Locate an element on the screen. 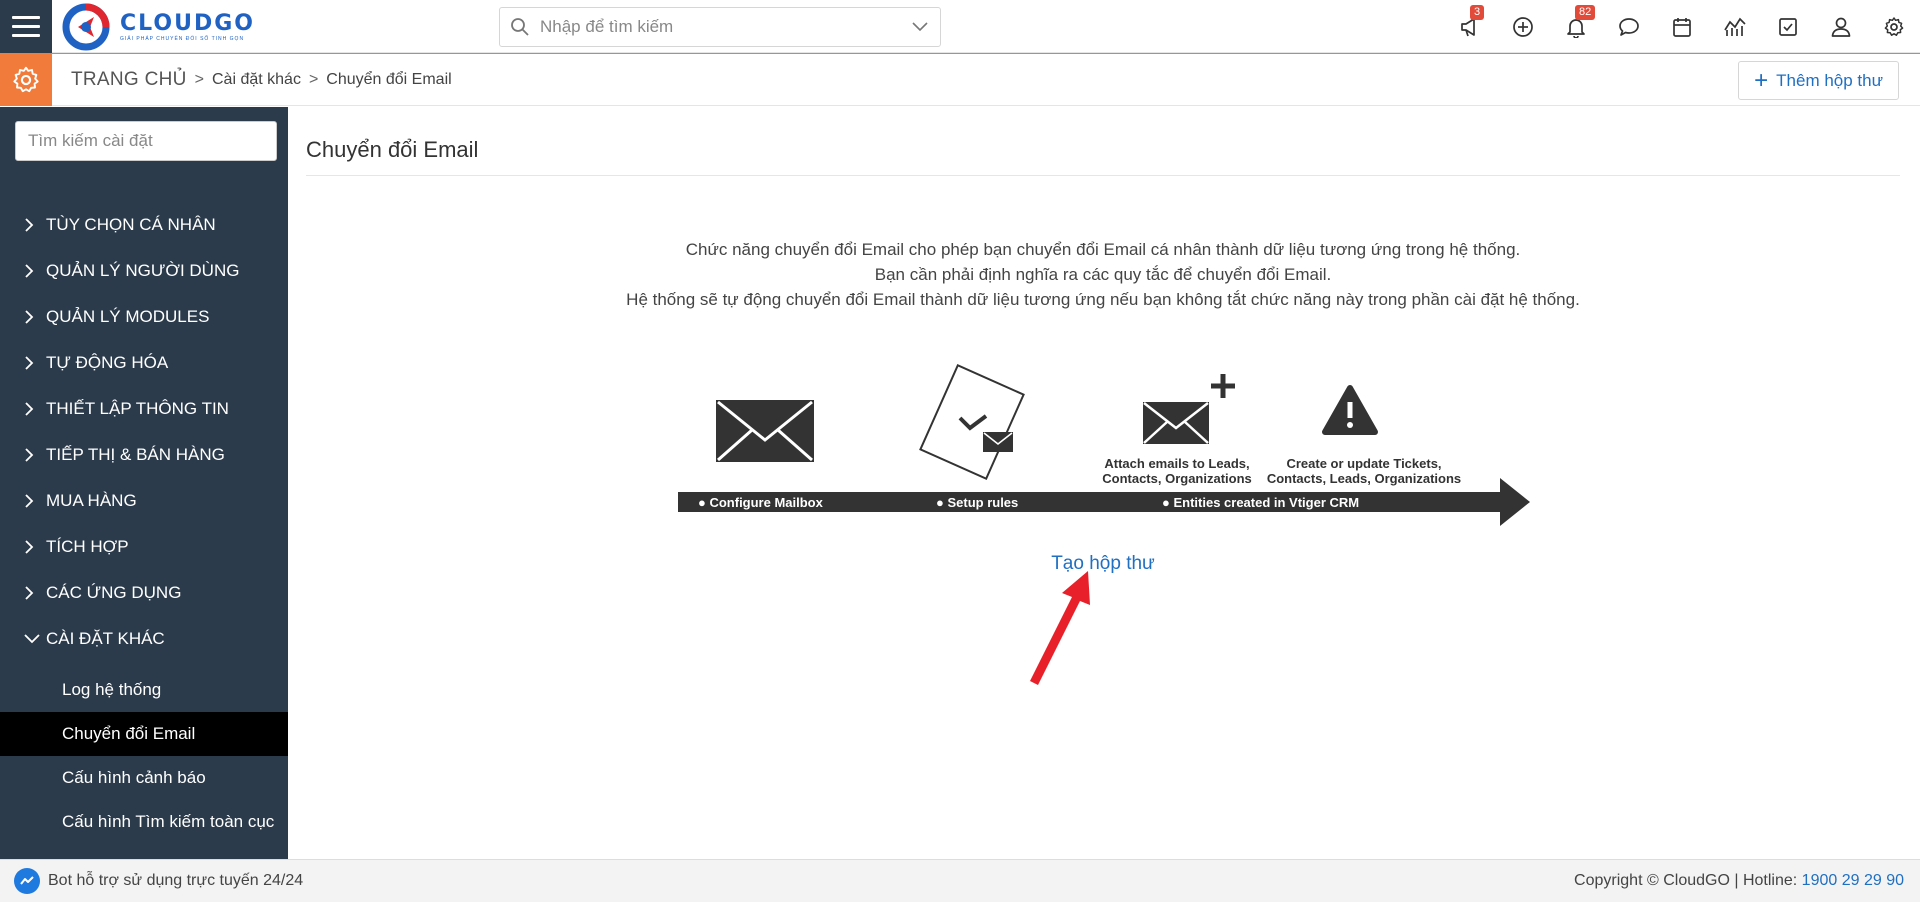  calendar-icon is located at coordinates (1681, 27).